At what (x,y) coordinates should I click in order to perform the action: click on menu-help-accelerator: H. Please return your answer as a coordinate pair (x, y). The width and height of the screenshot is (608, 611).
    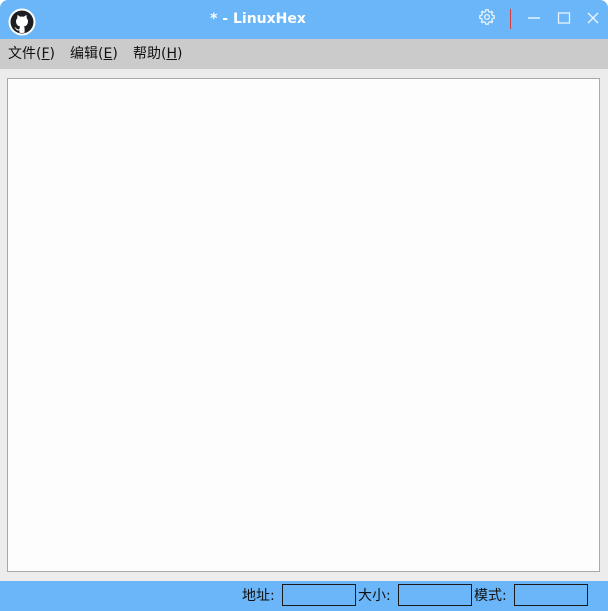
    Looking at the image, I should click on (171, 54).